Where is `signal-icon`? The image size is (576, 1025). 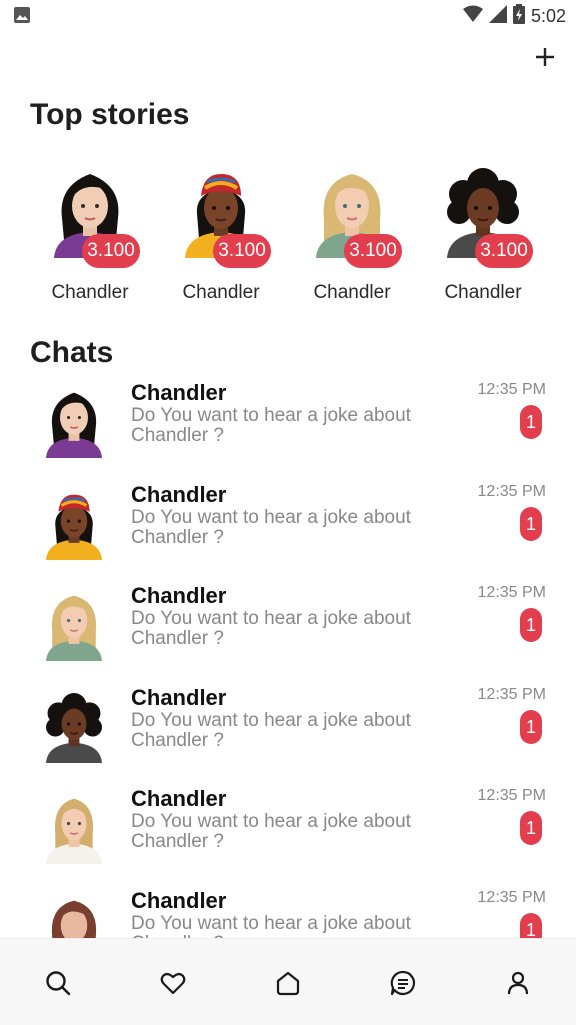
signal-icon is located at coordinates (497, 16).